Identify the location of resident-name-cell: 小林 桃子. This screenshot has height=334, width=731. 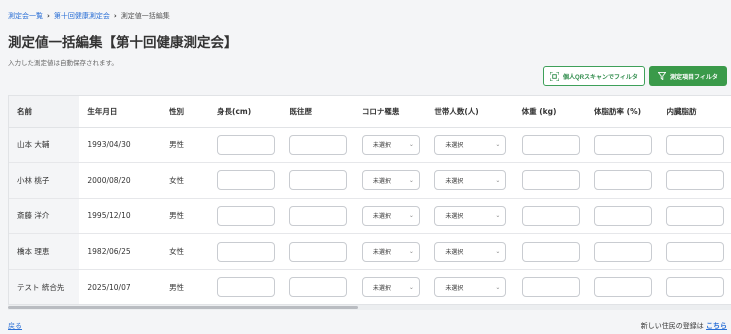
(44, 180).